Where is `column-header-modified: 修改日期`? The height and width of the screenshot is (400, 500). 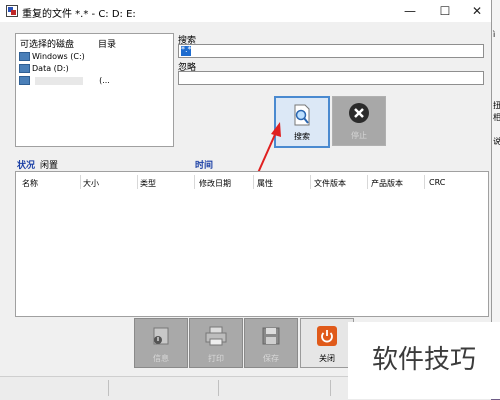 column-header-modified: 修改日期 is located at coordinates (215, 183).